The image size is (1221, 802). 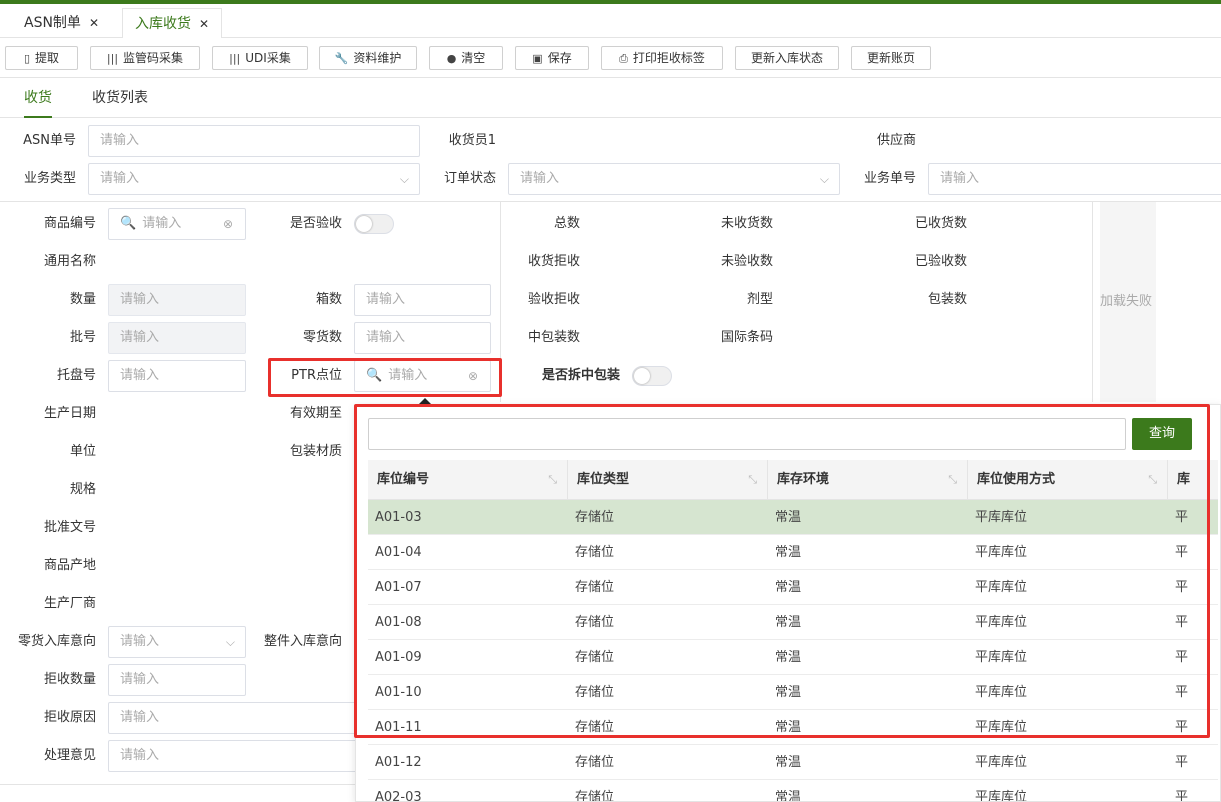 What do you see at coordinates (559, 58) in the screenshot?
I see `button-label: 保存` at bounding box center [559, 58].